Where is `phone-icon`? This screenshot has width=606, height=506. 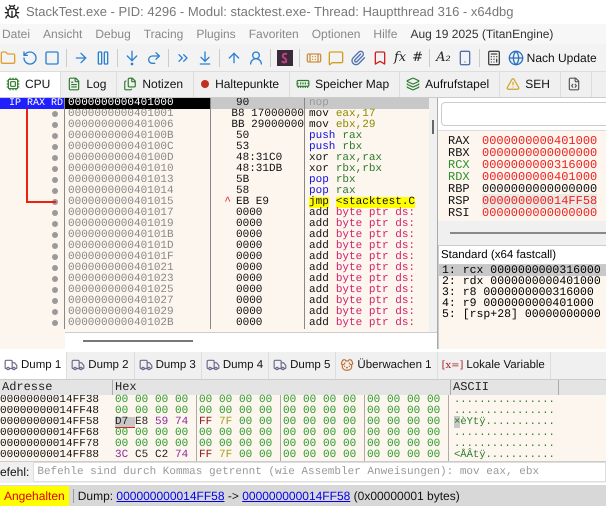 phone-icon is located at coordinates (464, 58).